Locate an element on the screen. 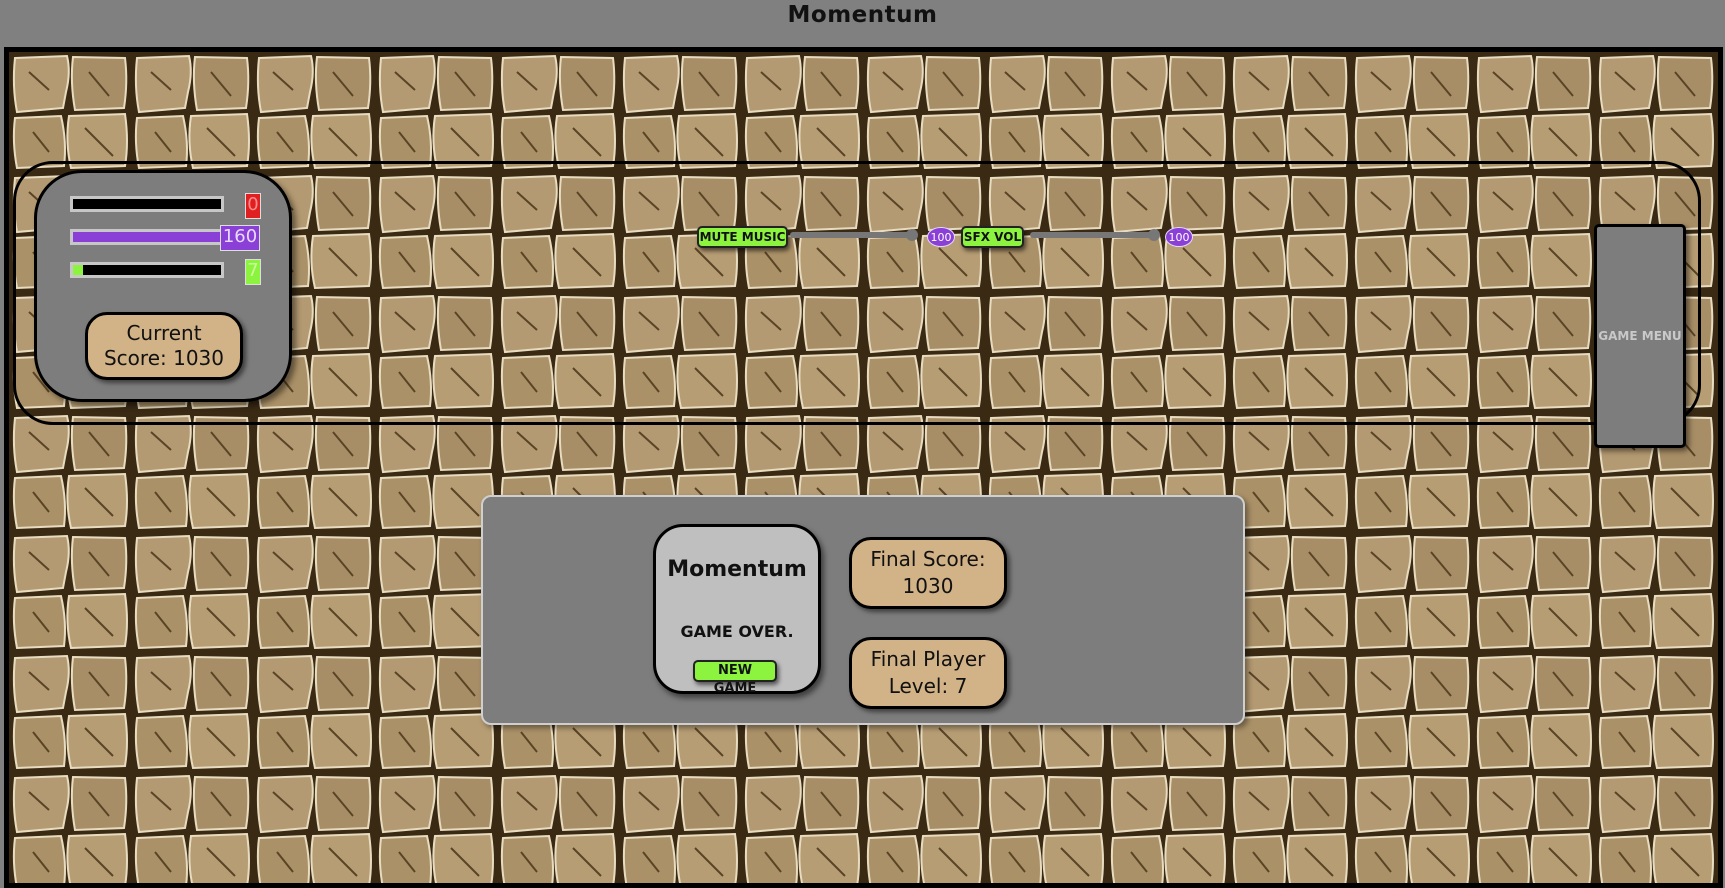 The image size is (1725, 888). health-value: 0 is located at coordinates (253, 206).